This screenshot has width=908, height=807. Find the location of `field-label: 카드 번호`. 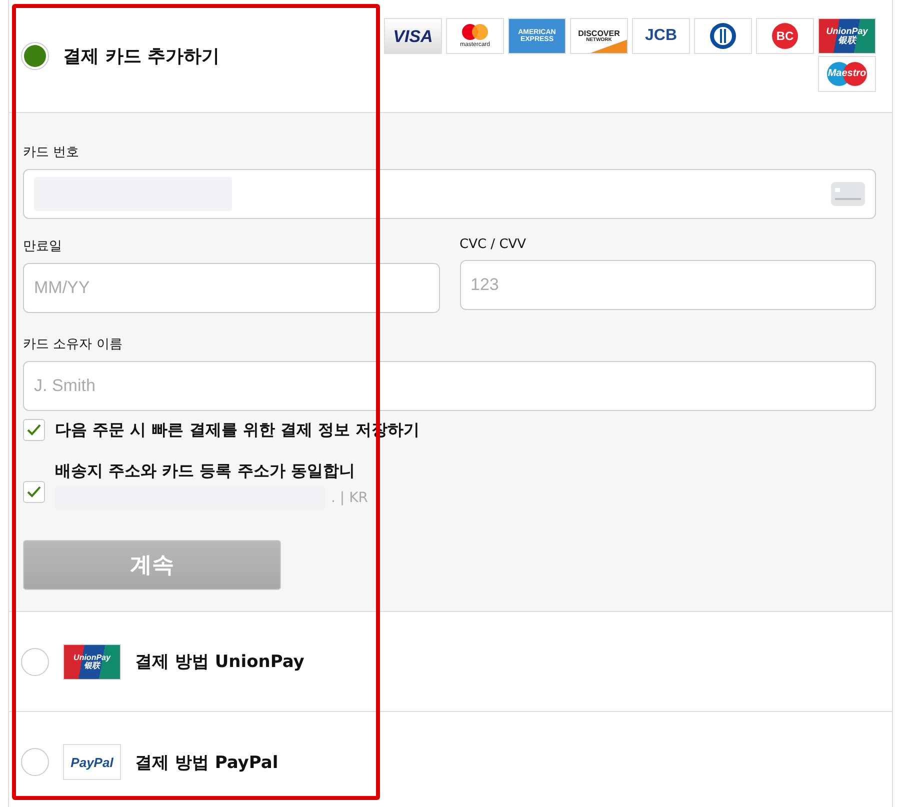

field-label: 카드 번호 is located at coordinates (51, 152).